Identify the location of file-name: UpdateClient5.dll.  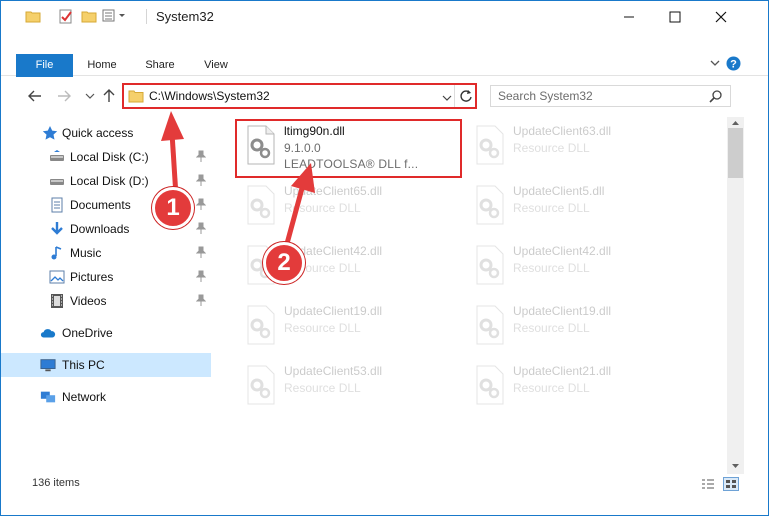
(559, 191).